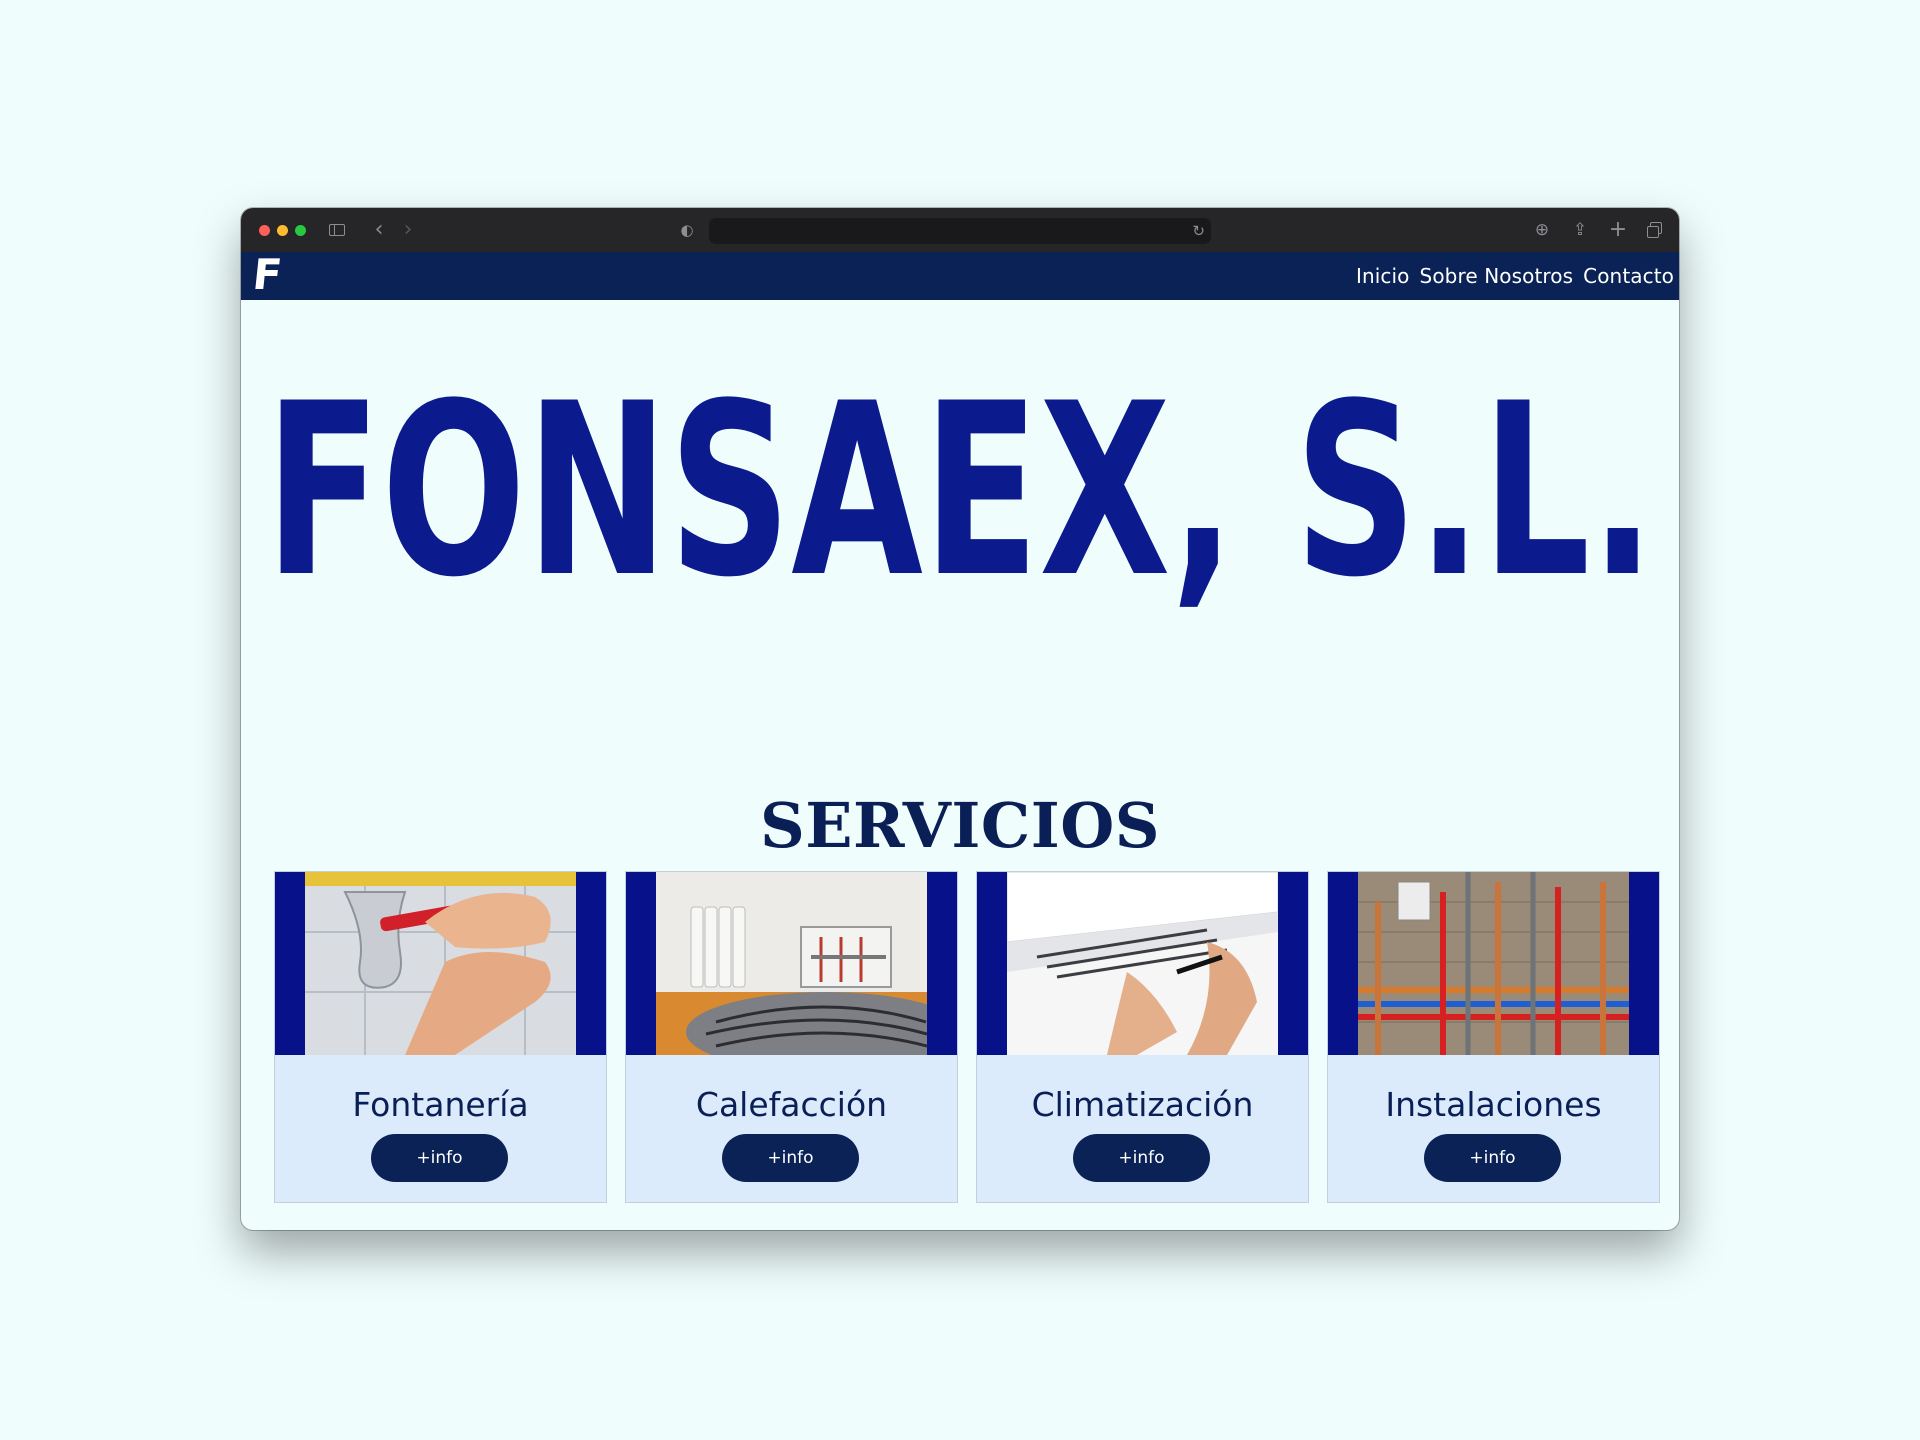 The image size is (1920, 1440). I want to click on browser-toolbar: ‹ › ◐ ↻ ⊕ ⇪ +, so click(960, 230).